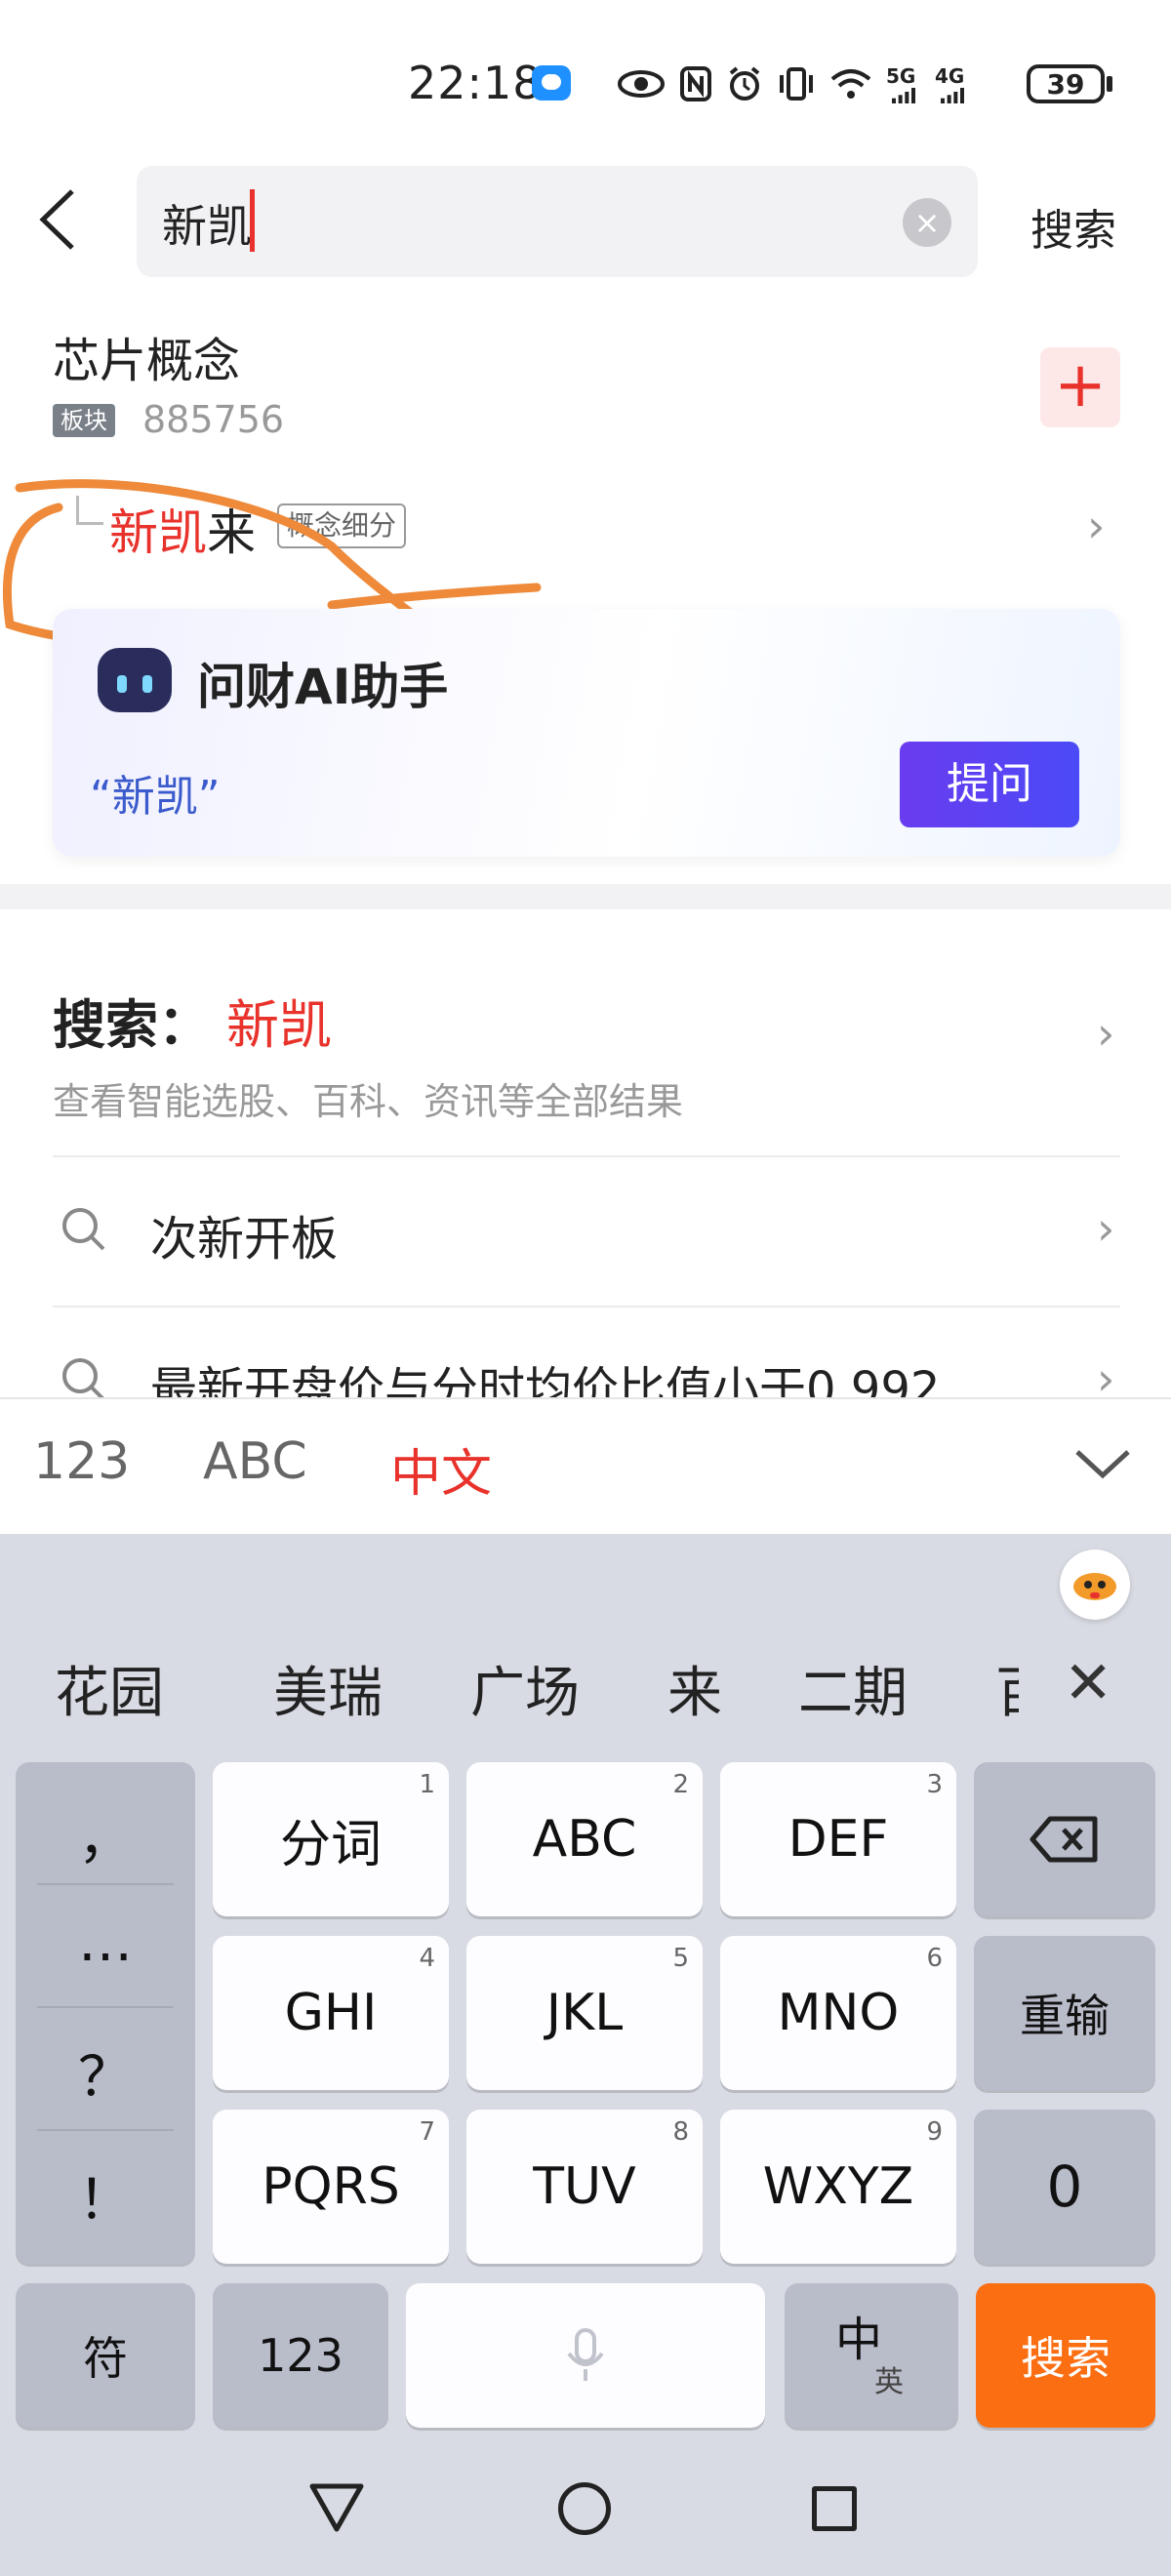  I want to click on number-switch-key: 123, so click(300, 2355).